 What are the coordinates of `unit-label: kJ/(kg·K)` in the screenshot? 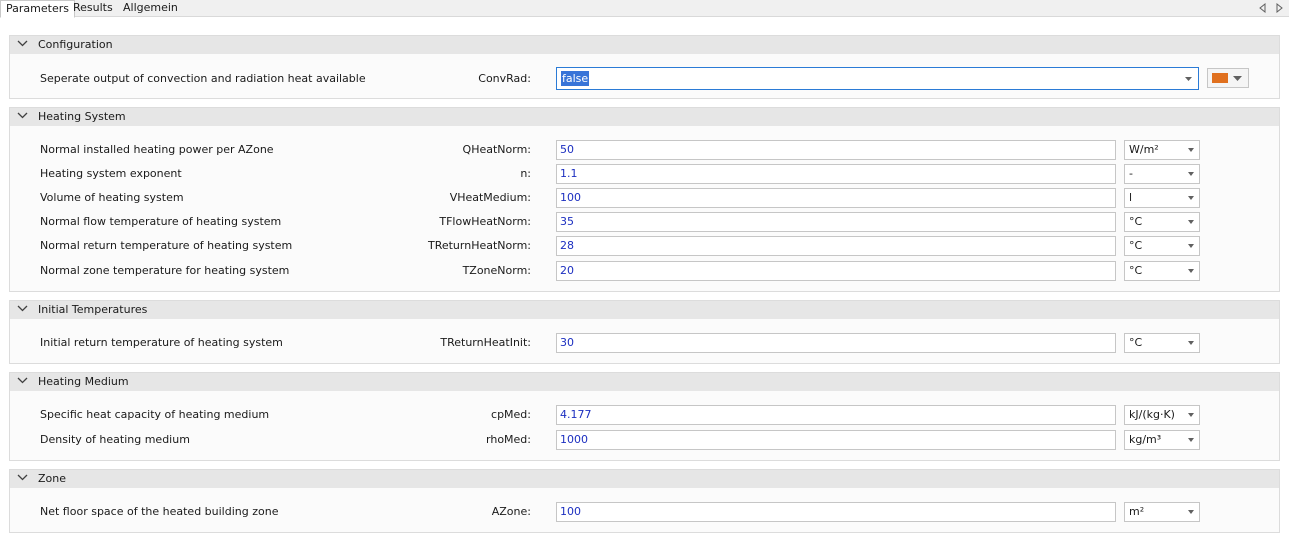 It's located at (1152, 414).